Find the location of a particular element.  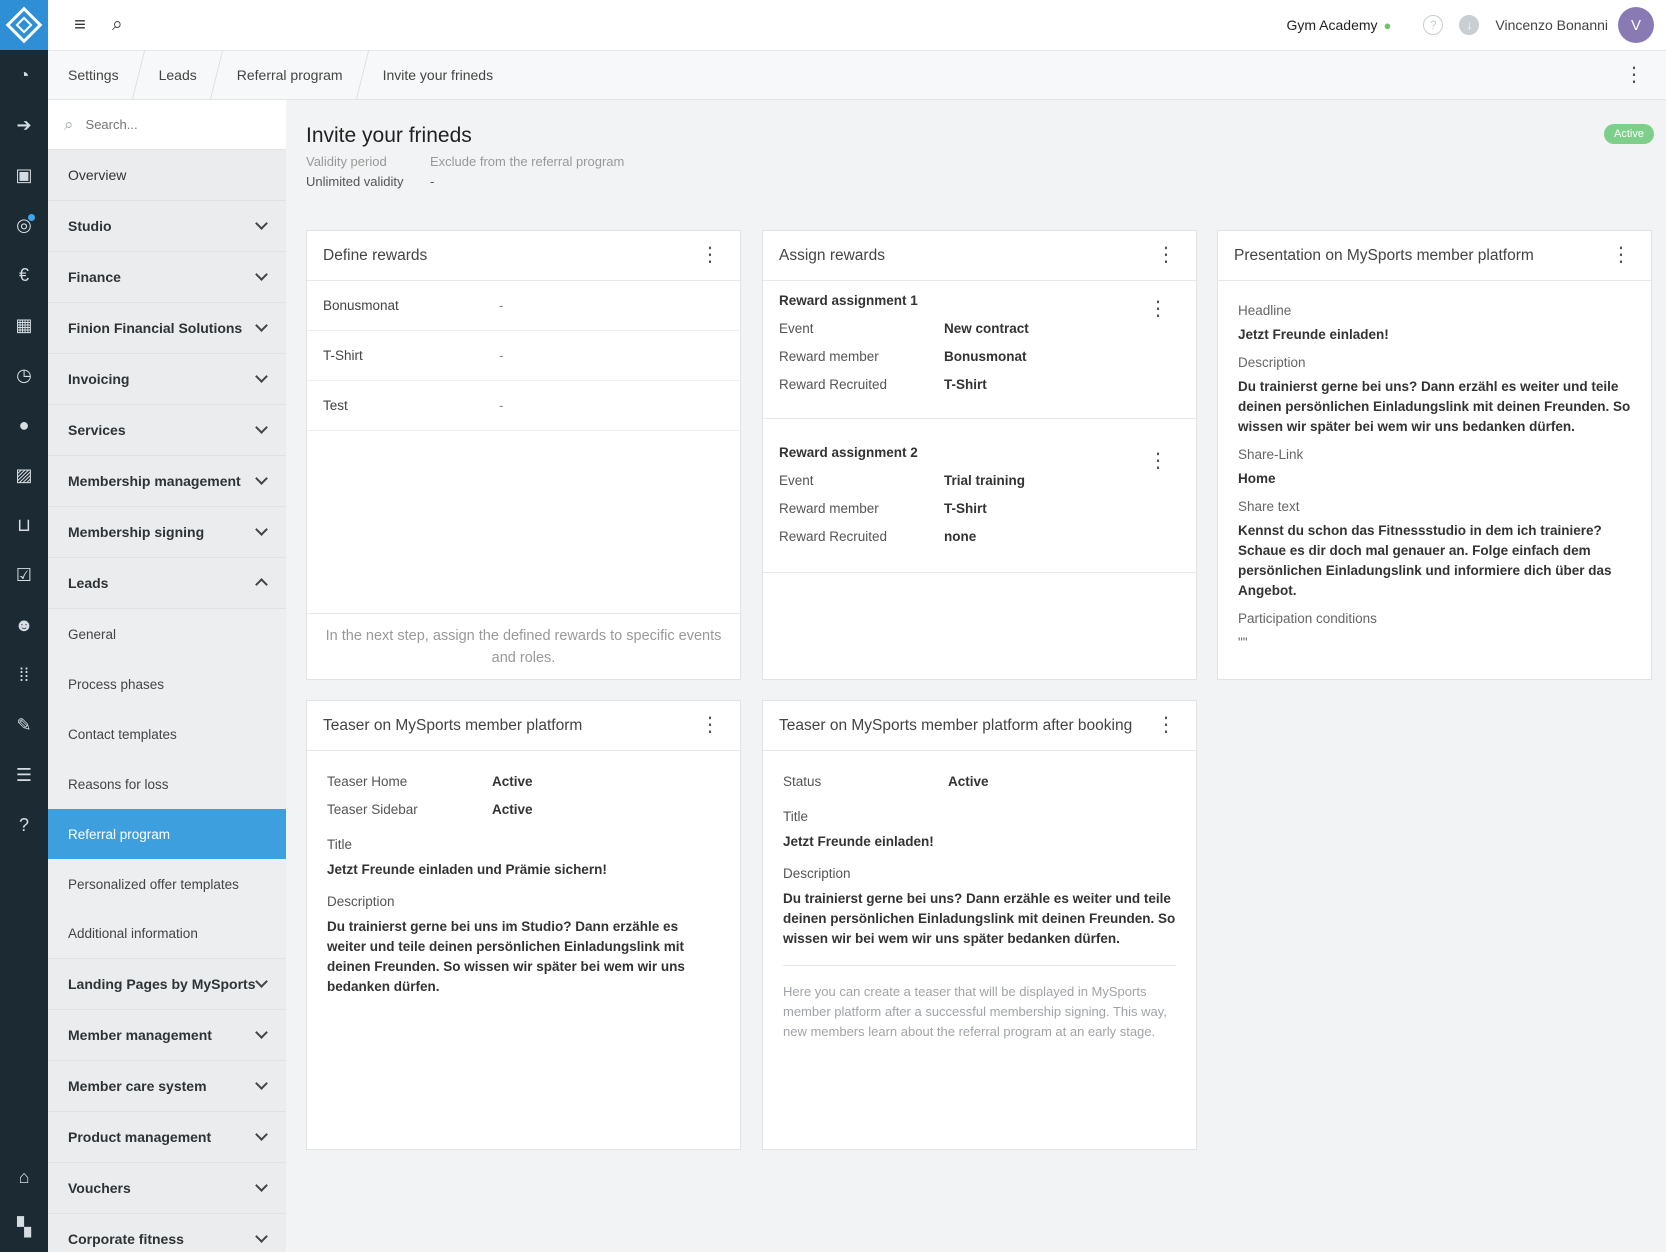

reward-value: - is located at coordinates (501, 405).